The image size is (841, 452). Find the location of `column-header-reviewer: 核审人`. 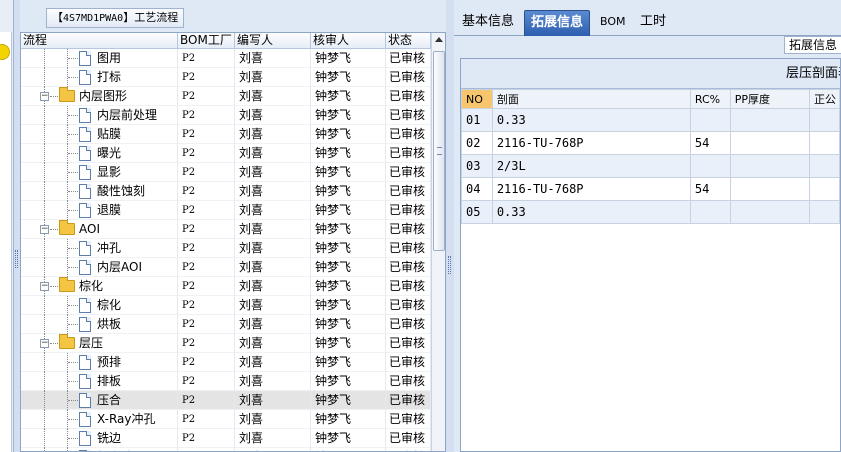

column-header-reviewer: 核审人 is located at coordinates (348, 41).